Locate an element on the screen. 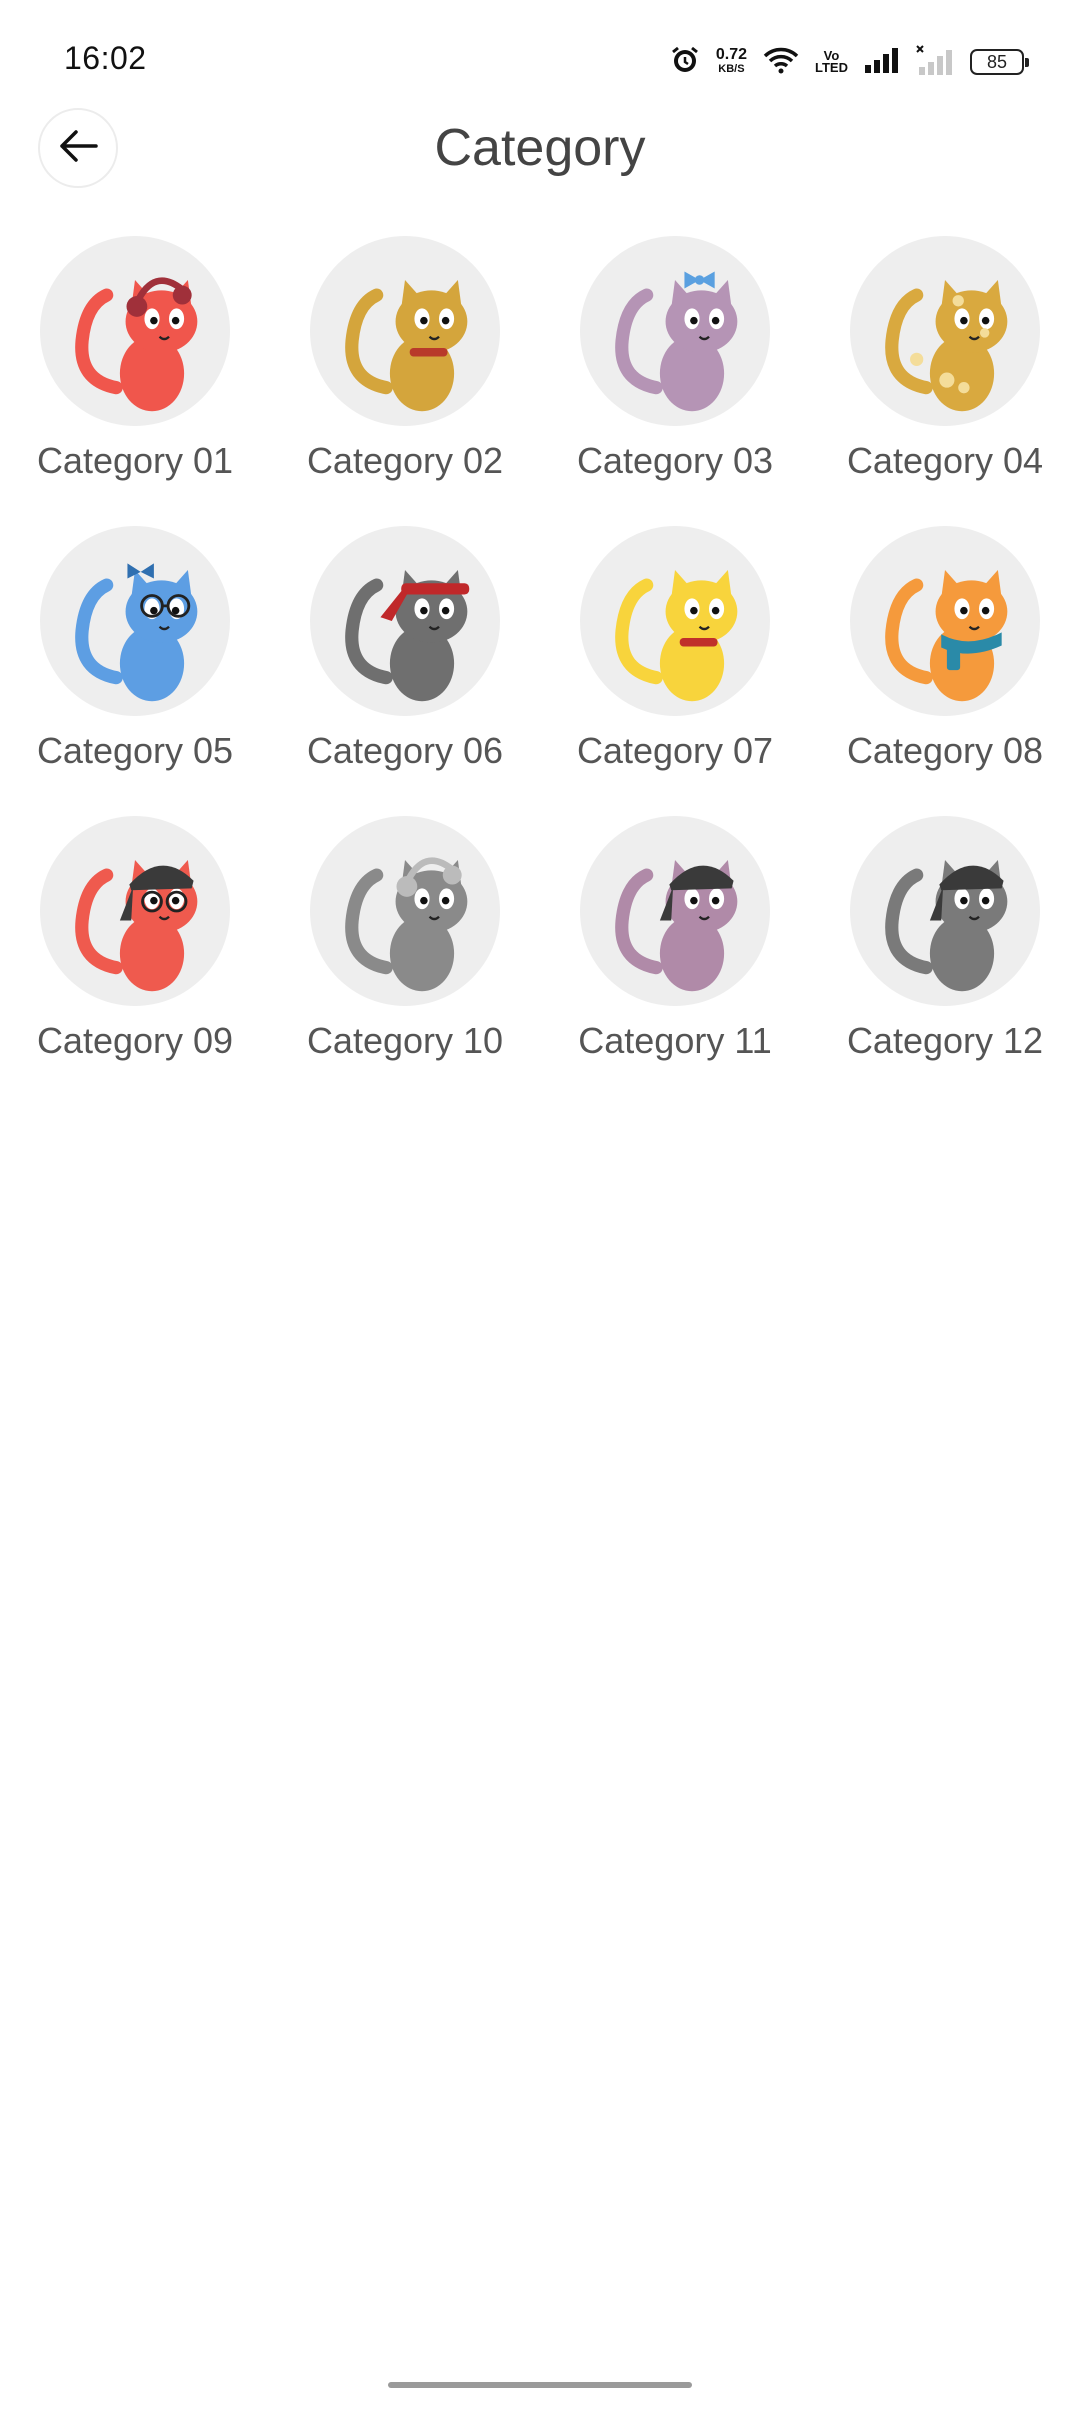 This screenshot has height=2412, width=1080. status-time: 16:02 is located at coordinates (105, 58).